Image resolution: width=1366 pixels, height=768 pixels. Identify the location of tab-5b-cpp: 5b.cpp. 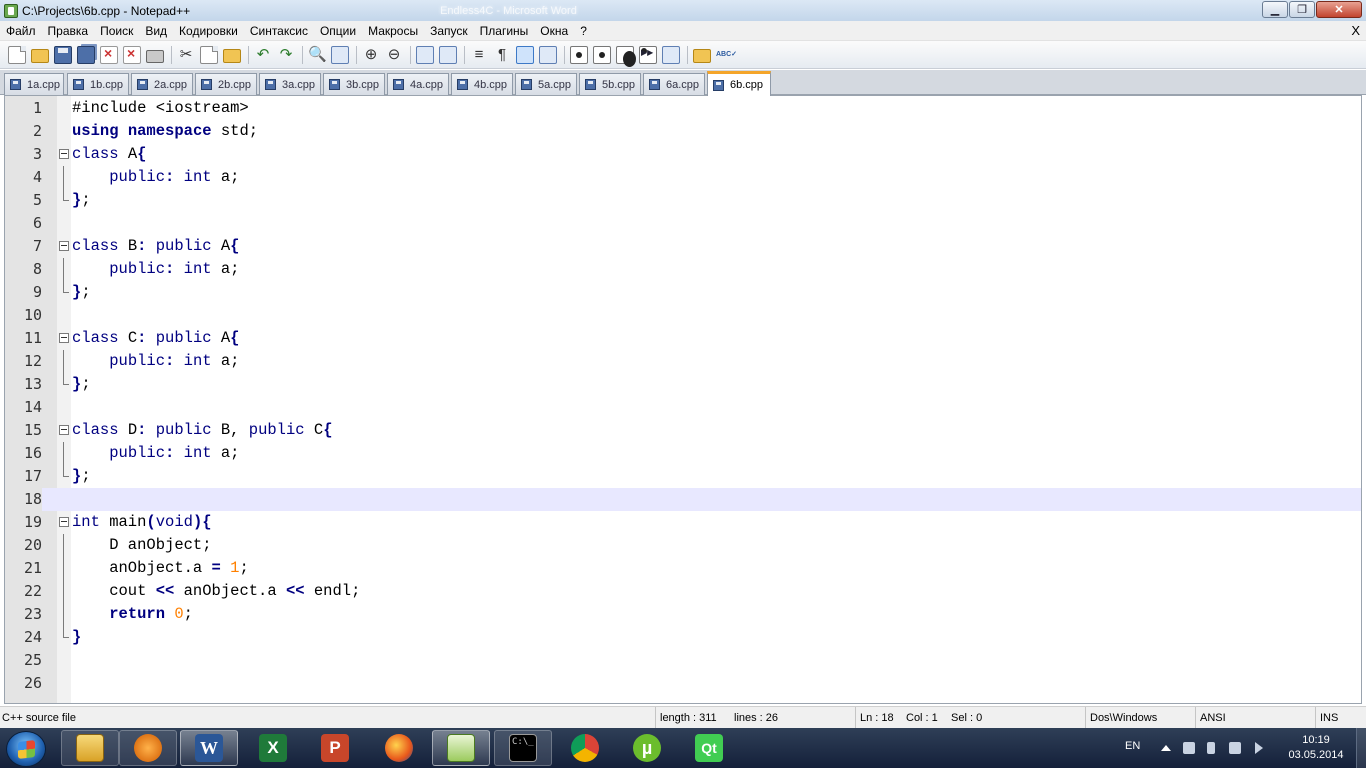
(610, 84).